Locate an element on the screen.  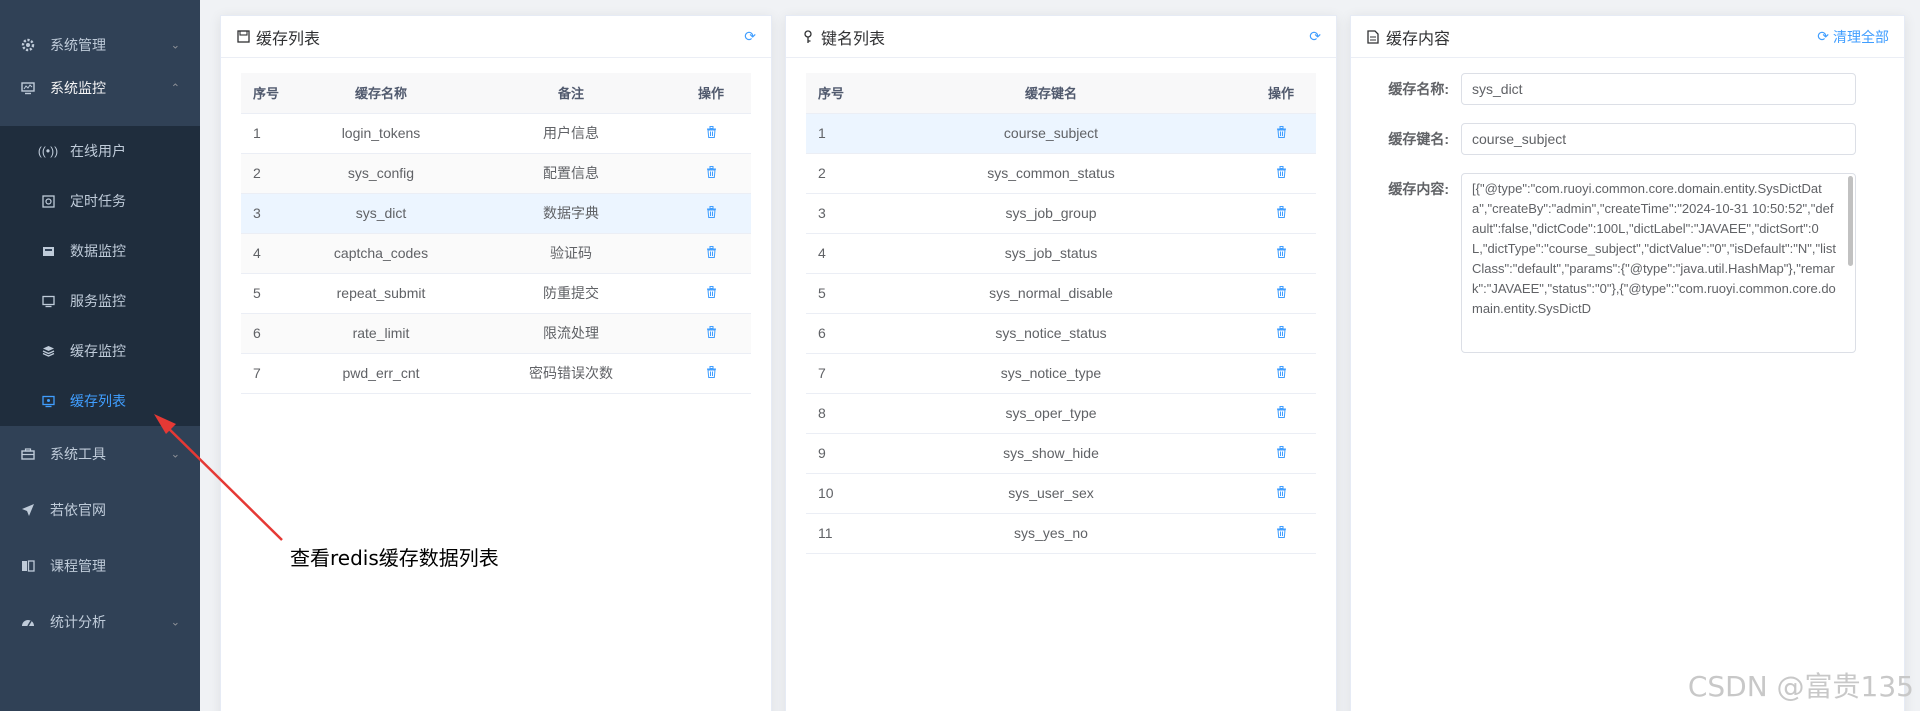
redis-icon is located at coordinates (48, 351).